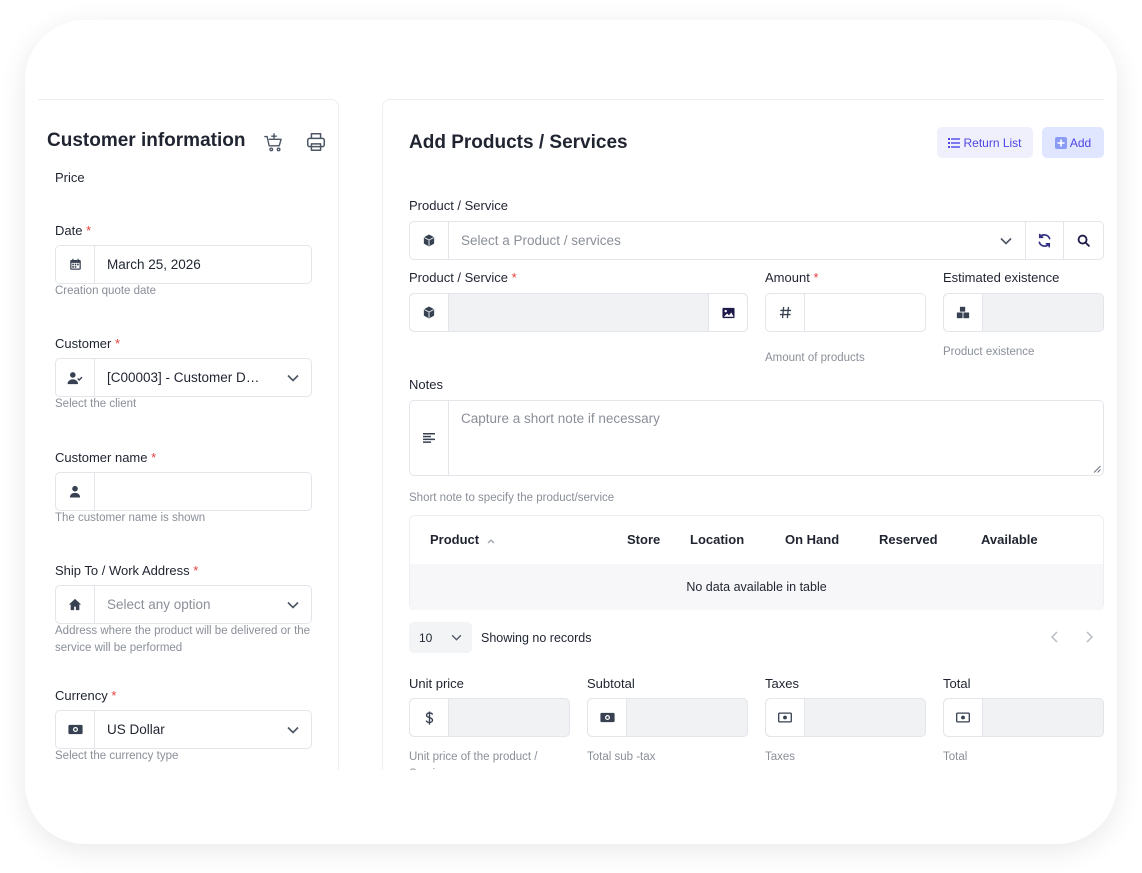  I want to click on taxes-label: Taxes, so click(782, 683).